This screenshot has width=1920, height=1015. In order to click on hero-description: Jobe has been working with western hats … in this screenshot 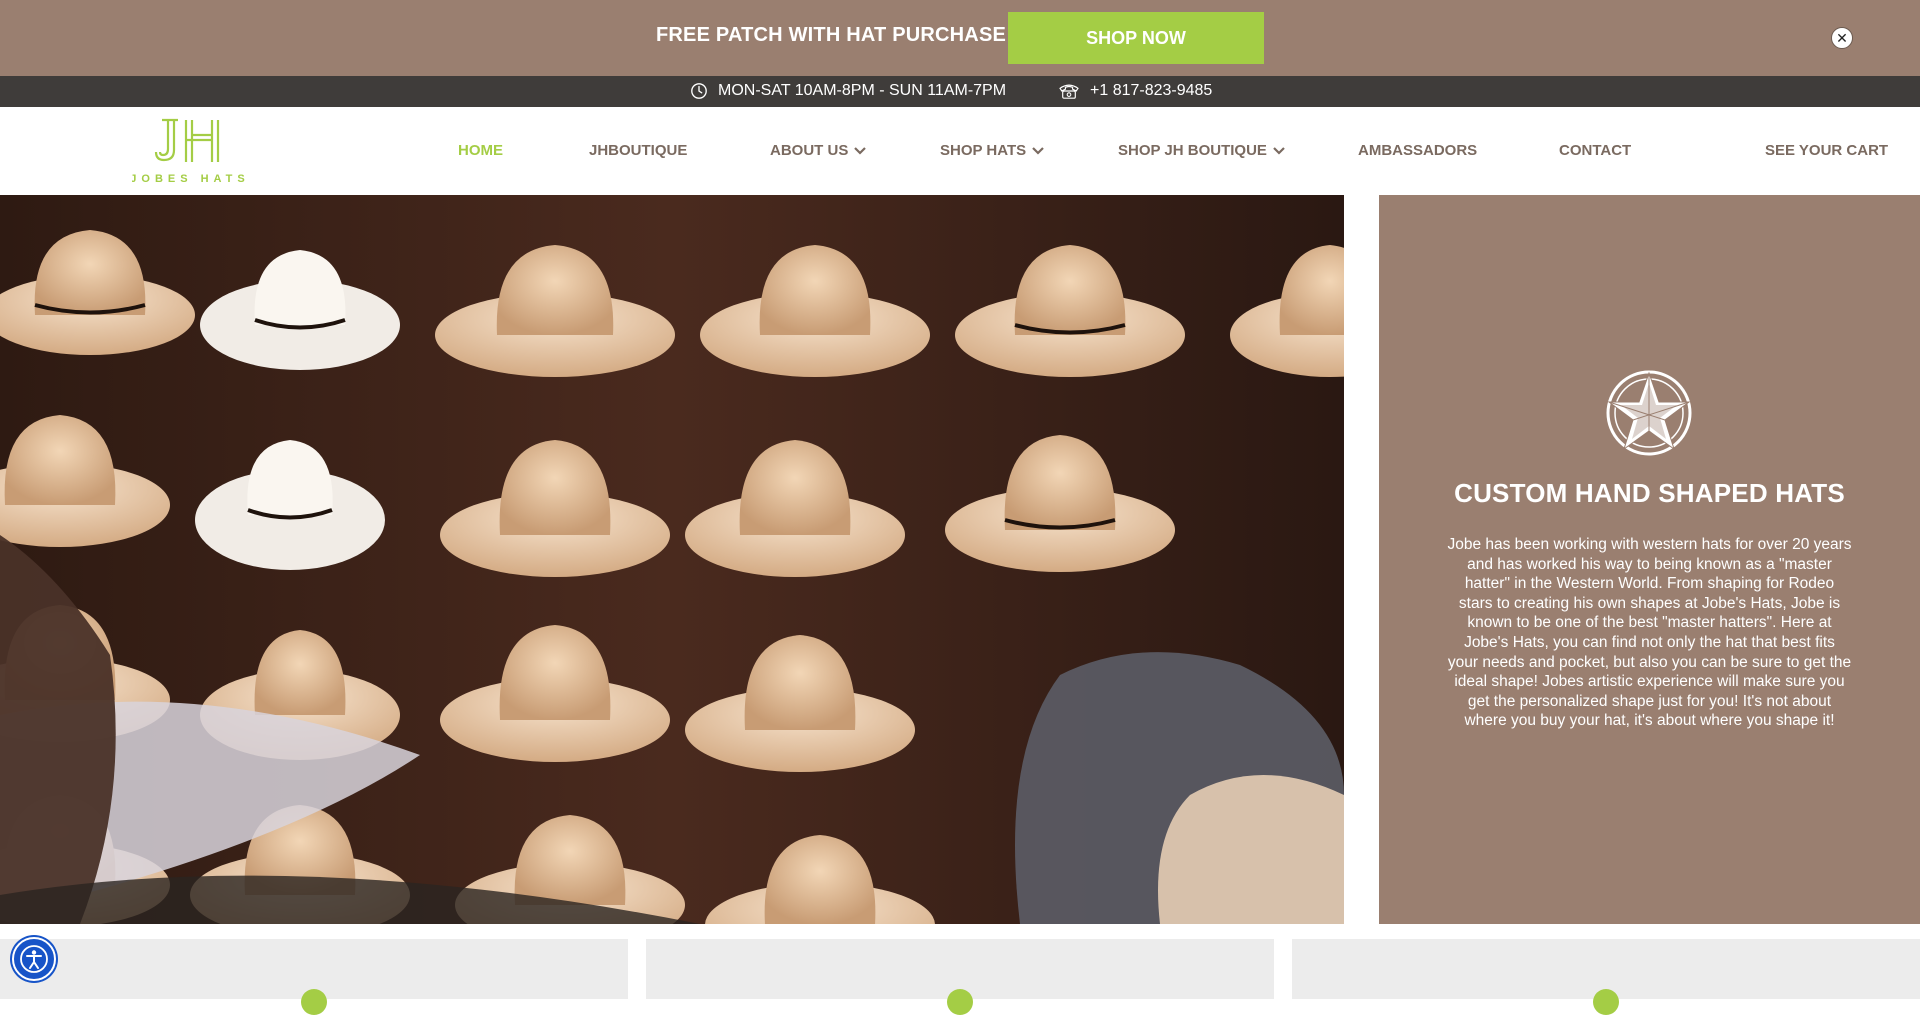, I will do `click(1649, 633)`.